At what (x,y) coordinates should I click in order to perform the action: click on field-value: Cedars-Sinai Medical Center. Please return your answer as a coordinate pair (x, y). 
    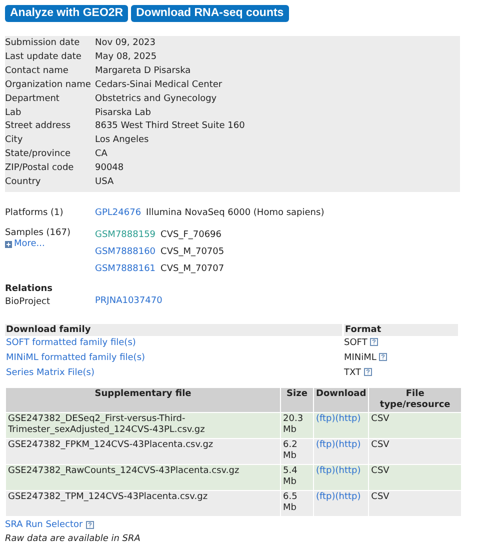
    Looking at the image, I should click on (159, 85).